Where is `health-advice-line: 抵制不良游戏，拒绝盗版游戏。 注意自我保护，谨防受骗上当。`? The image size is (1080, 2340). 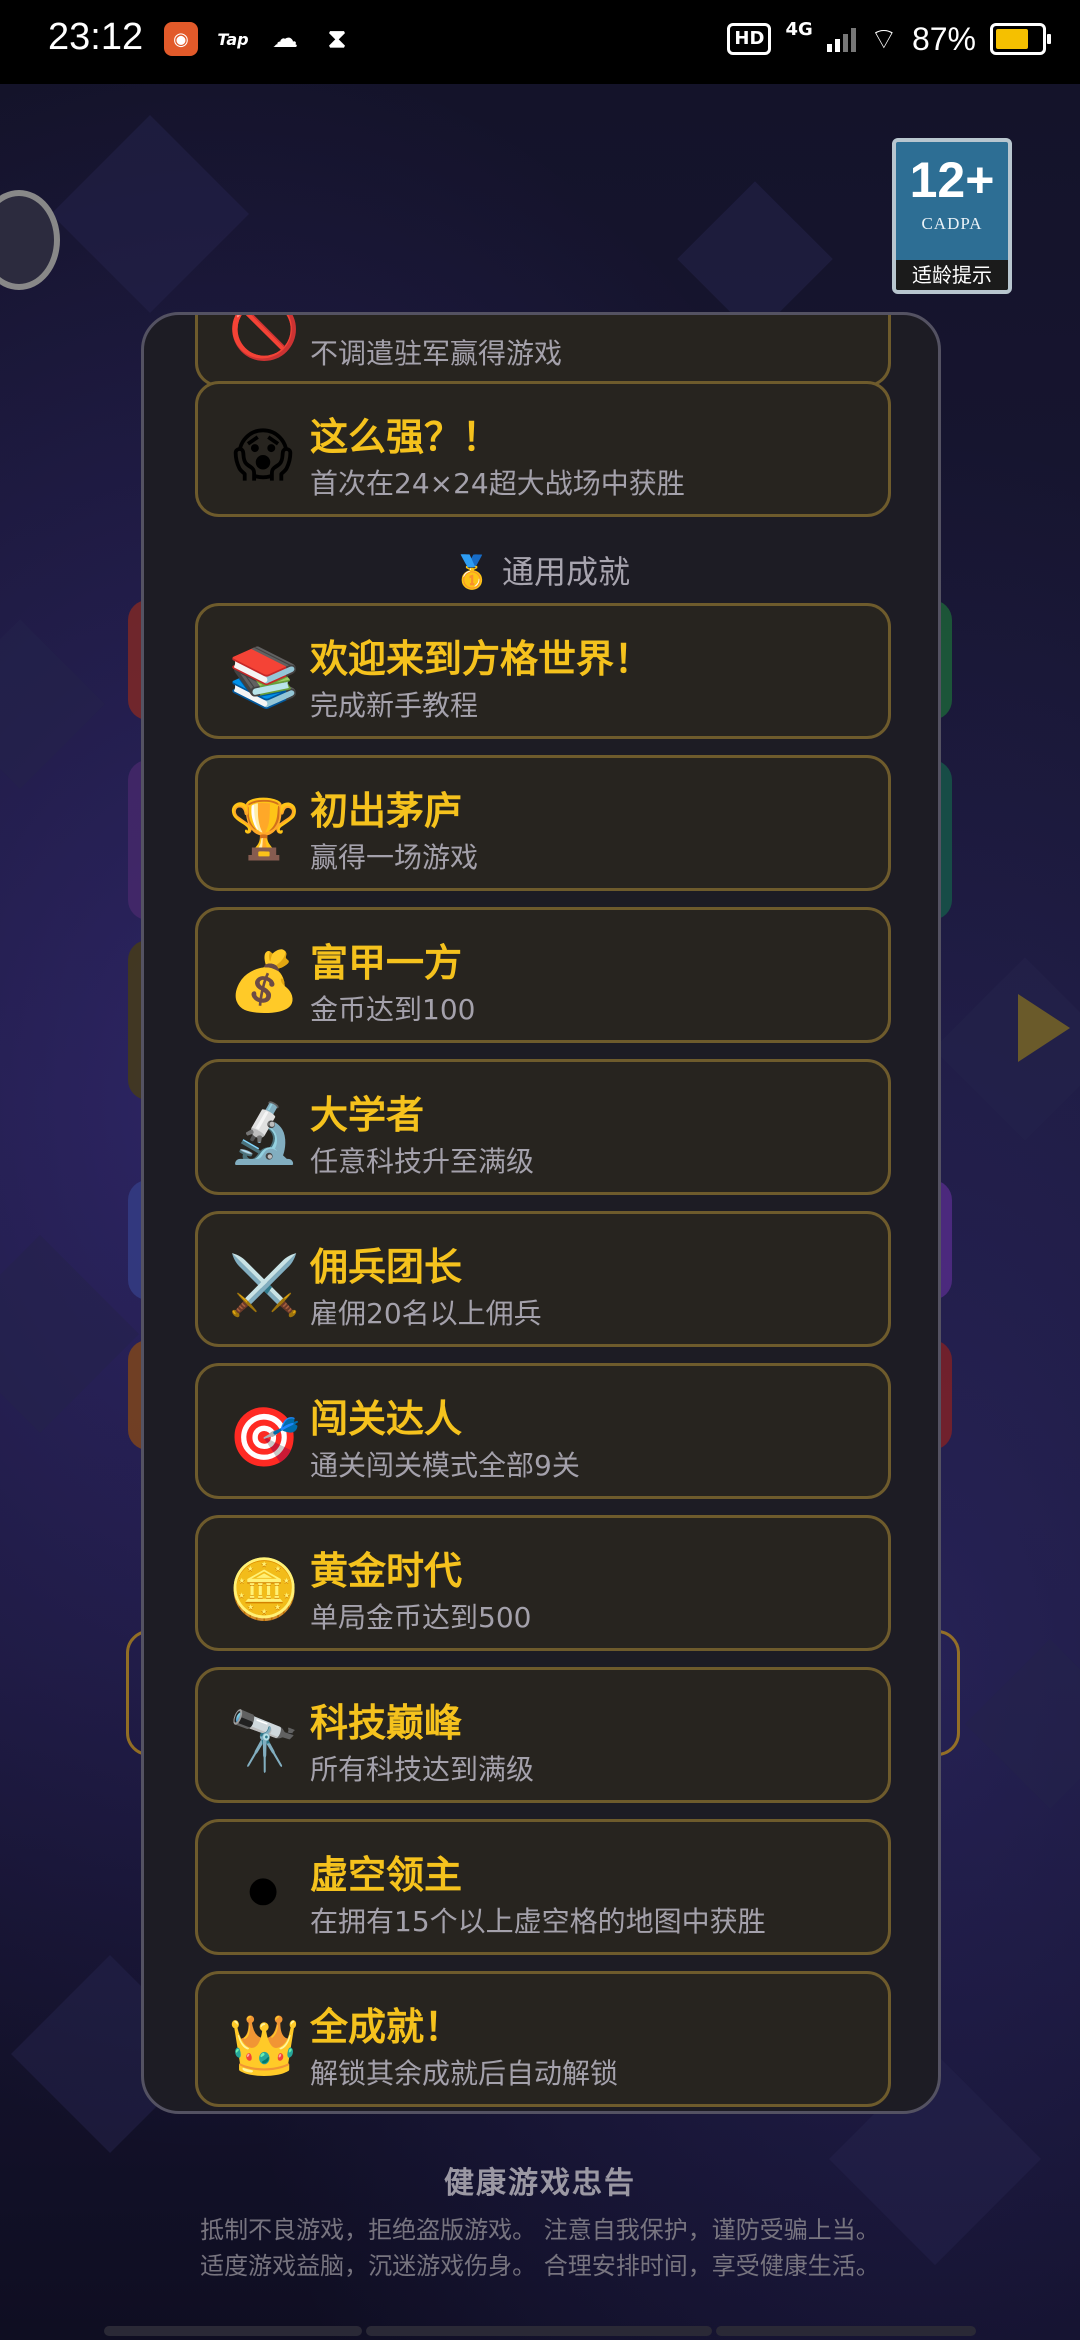 health-advice-line: 抵制不良游戏，拒绝盗版游戏。 注意自我保护，谨防受骗上当。 is located at coordinates (540, 2230).